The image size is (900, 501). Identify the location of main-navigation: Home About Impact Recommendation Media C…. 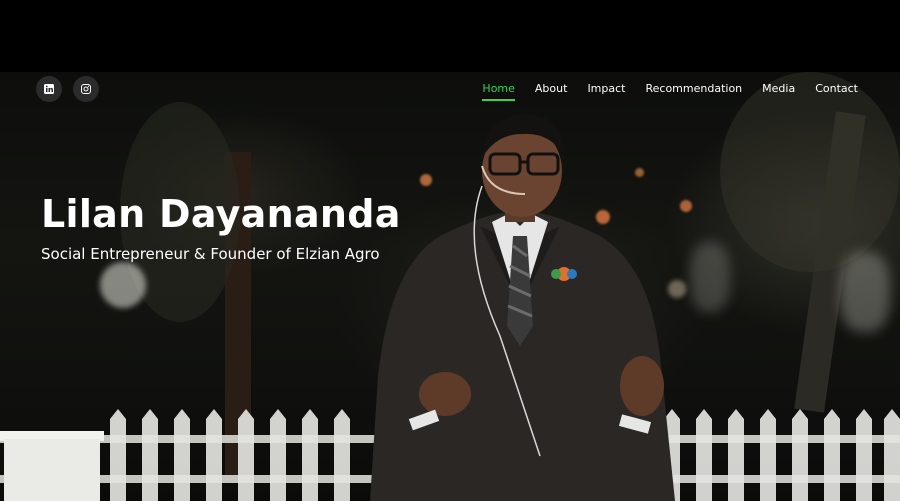
(670, 91).